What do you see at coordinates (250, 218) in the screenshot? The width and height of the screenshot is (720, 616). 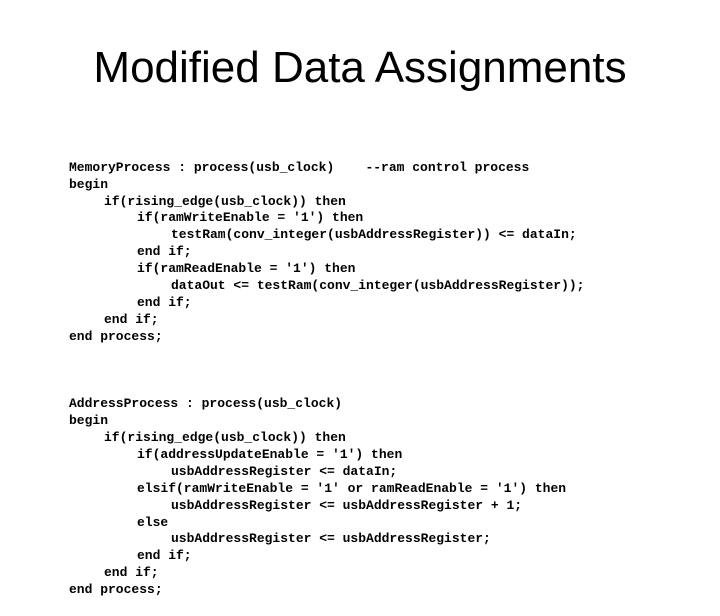 I see `code-line: if(ramWriteEnable = '1') then` at bounding box center [250, 218].